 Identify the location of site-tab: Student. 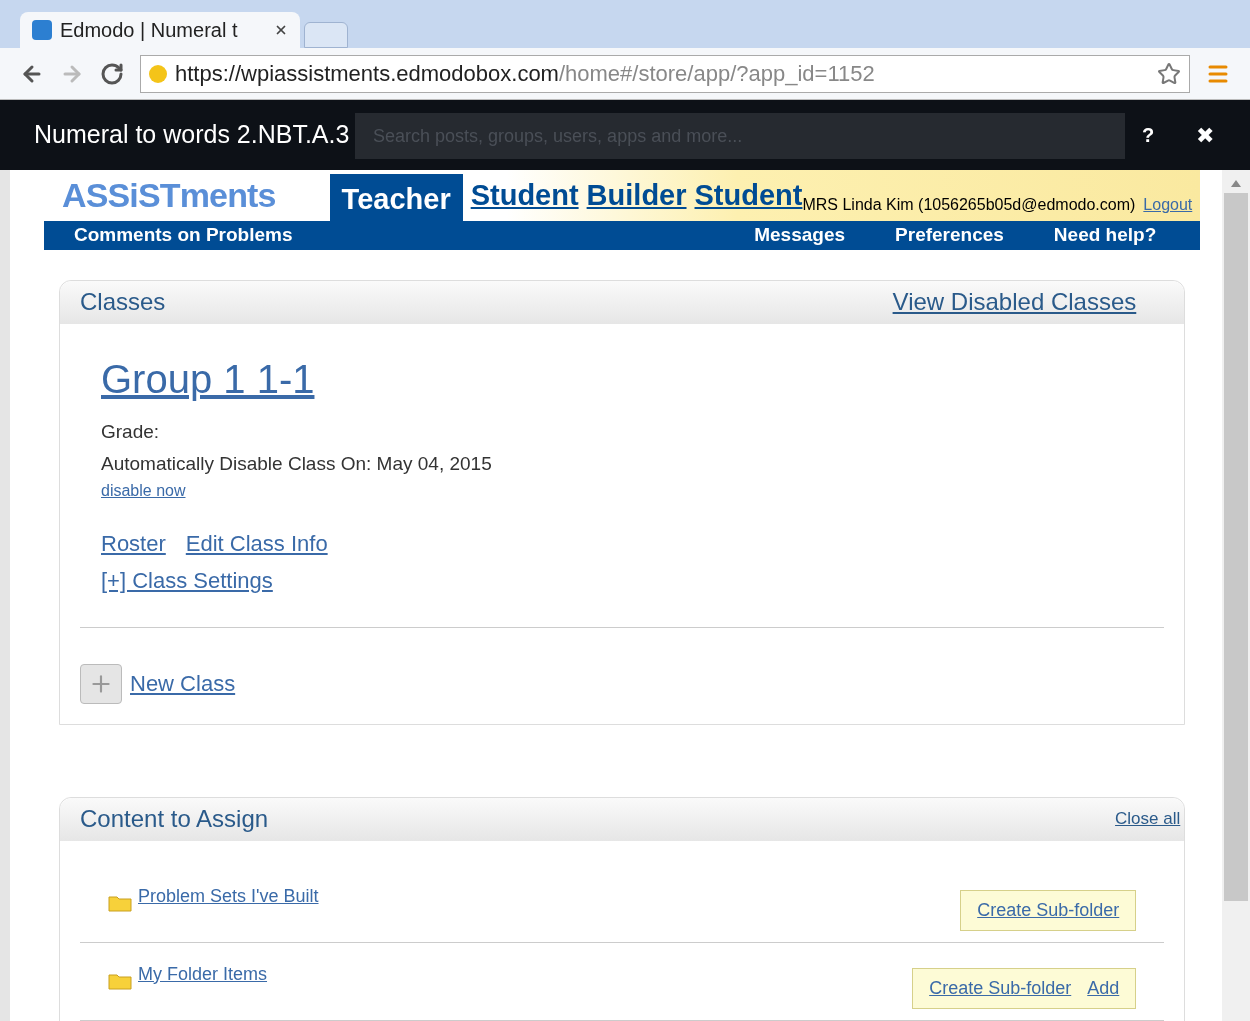
(524, 197).